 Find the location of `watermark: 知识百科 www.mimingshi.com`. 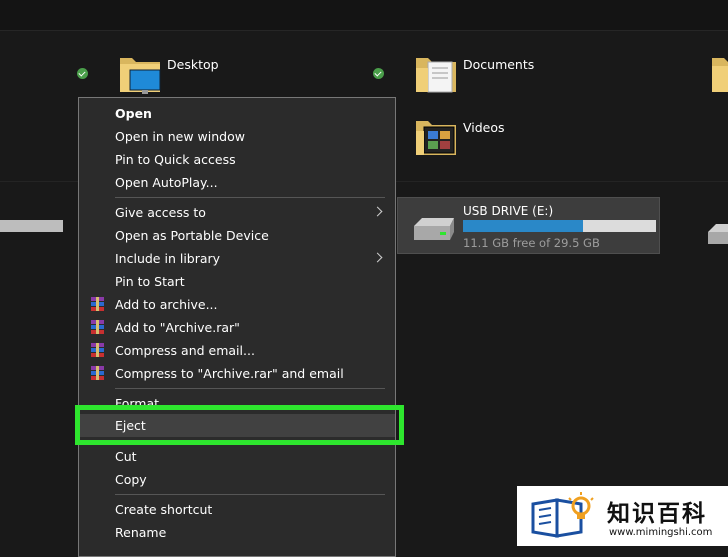

watermark: 知识百科 www.mimingshi.com is located at coordinates (622, 516).